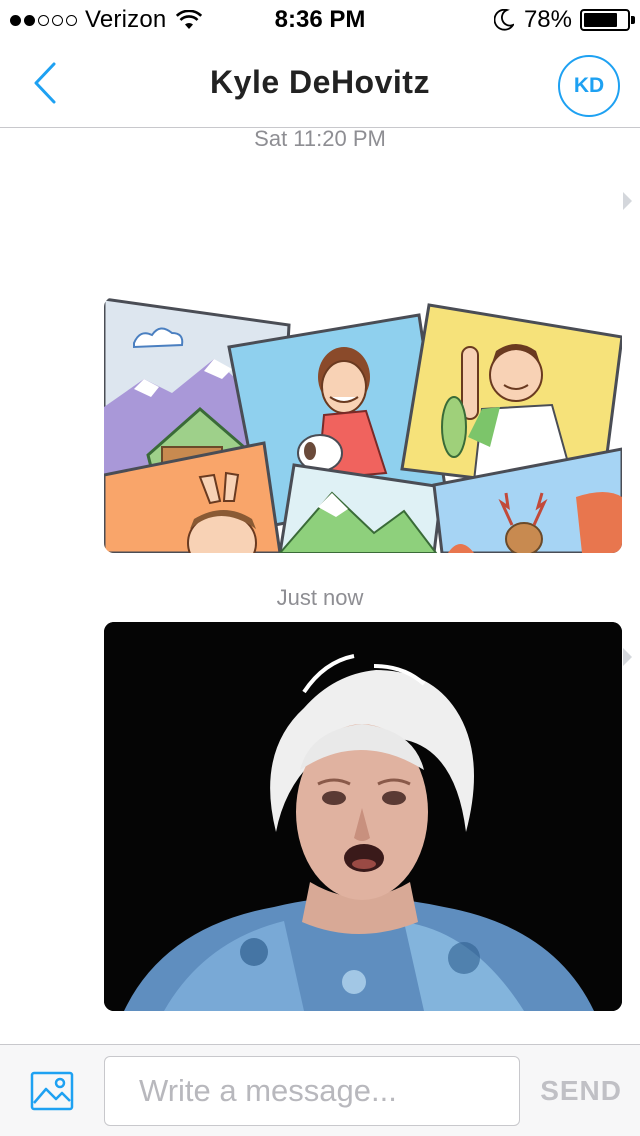 The image size is (640, 1136). I want to click on contact-avatar: KD, so click(589, 86).